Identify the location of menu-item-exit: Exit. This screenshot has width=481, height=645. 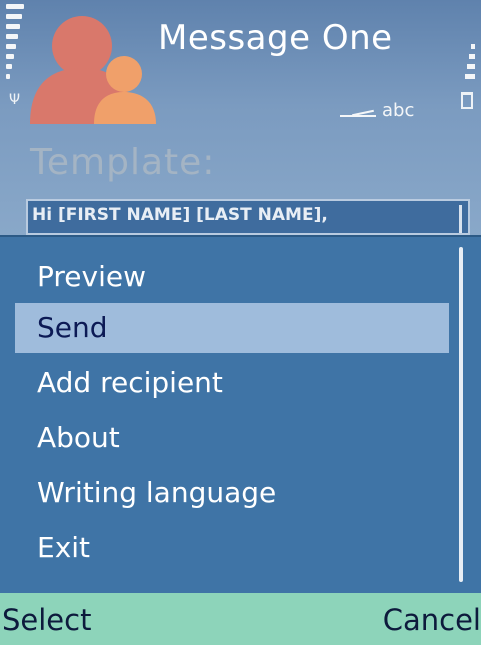
(232, 548).